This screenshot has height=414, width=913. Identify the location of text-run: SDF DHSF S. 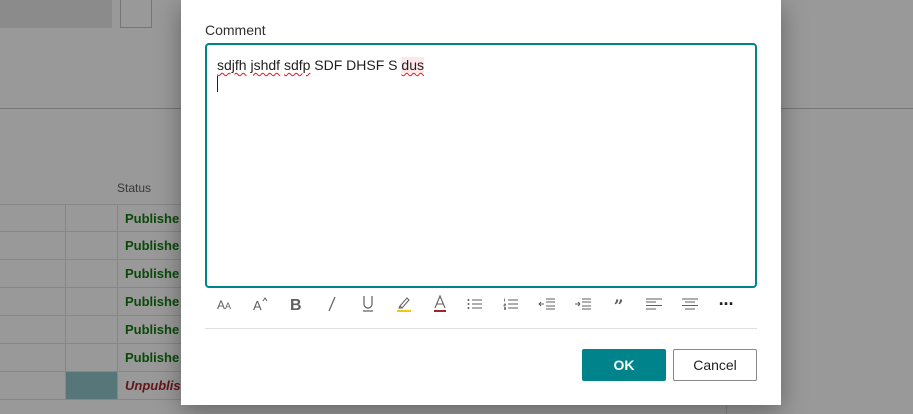
(356, 65).